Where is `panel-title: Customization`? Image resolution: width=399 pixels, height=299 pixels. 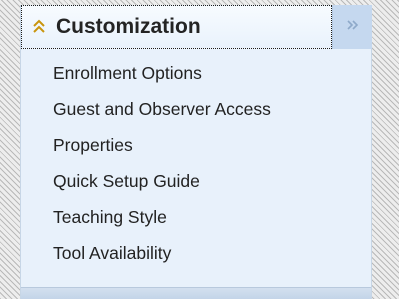
panel-title: Customization is located at coordinates (128, 27).